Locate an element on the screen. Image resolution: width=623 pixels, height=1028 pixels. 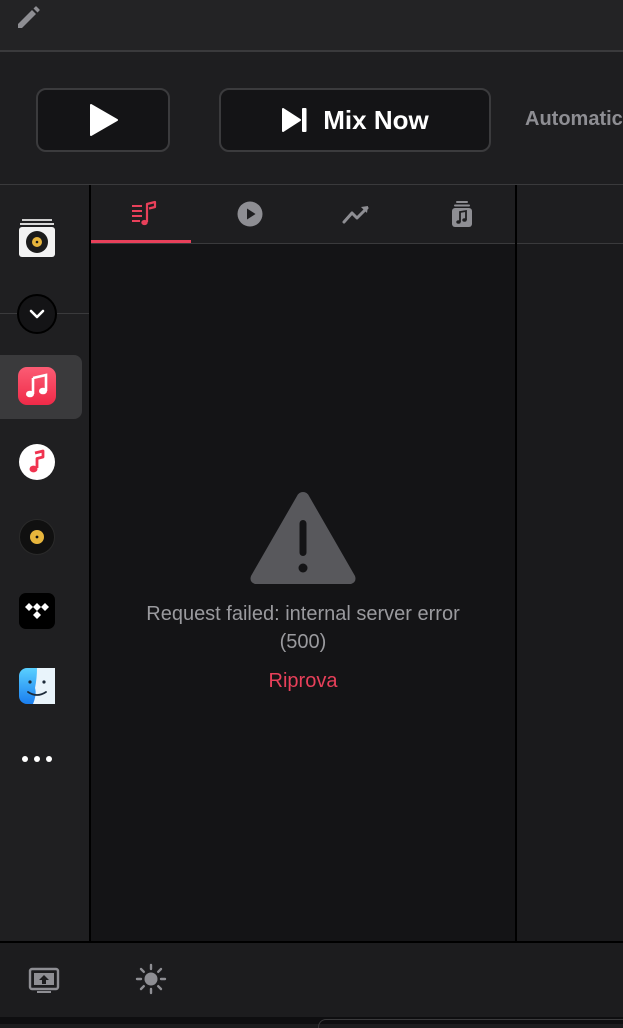
warning-icon is located at coordinates (303, 538).